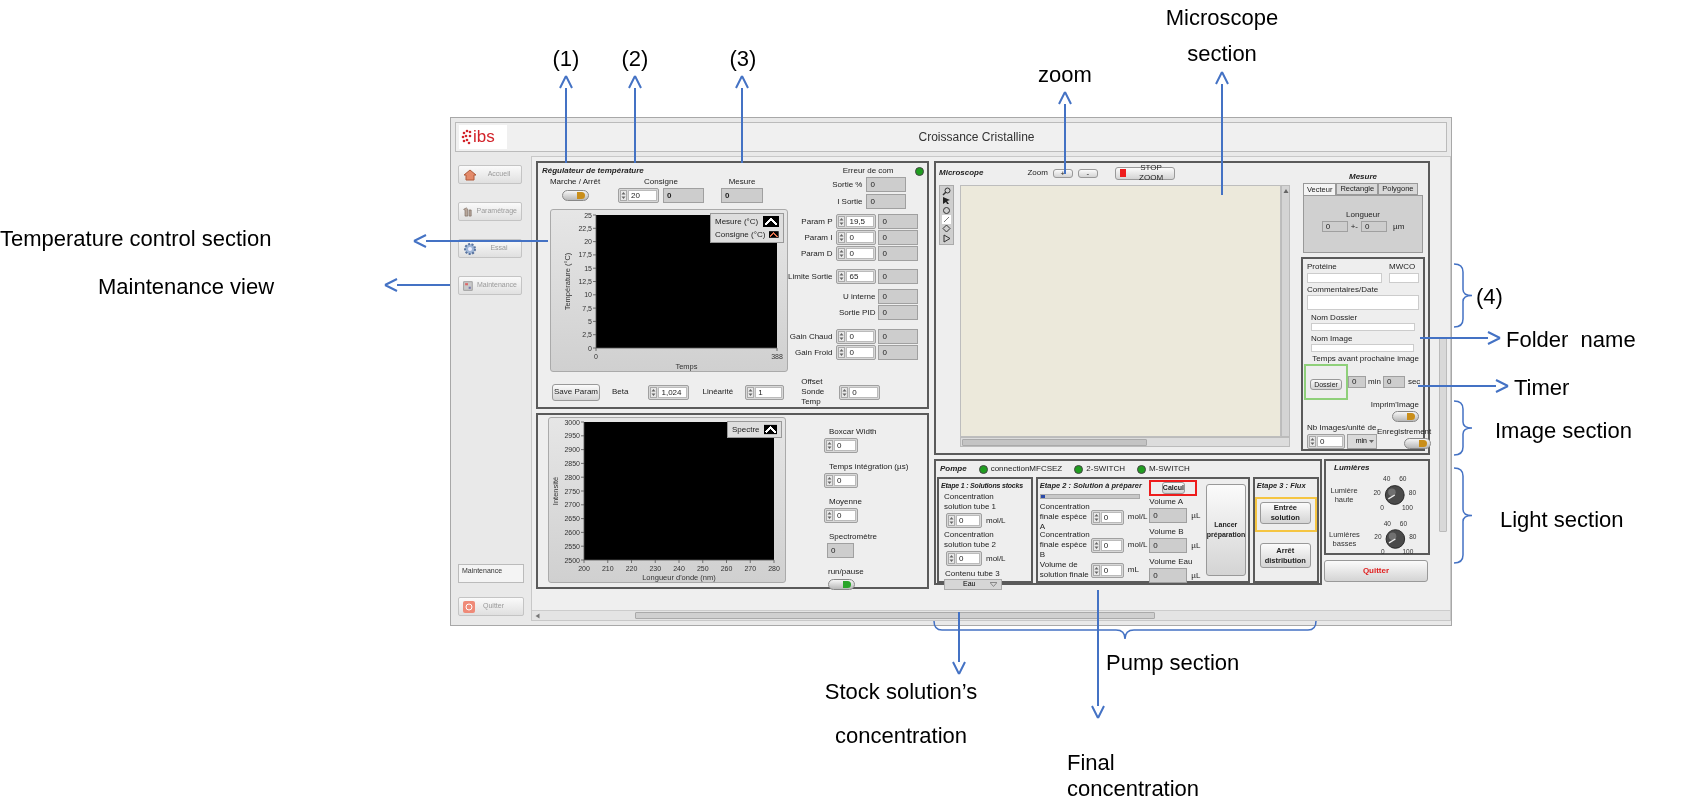 The image size is (1699, 804). I want to click on scroll-left-icon, so click(537, 615).